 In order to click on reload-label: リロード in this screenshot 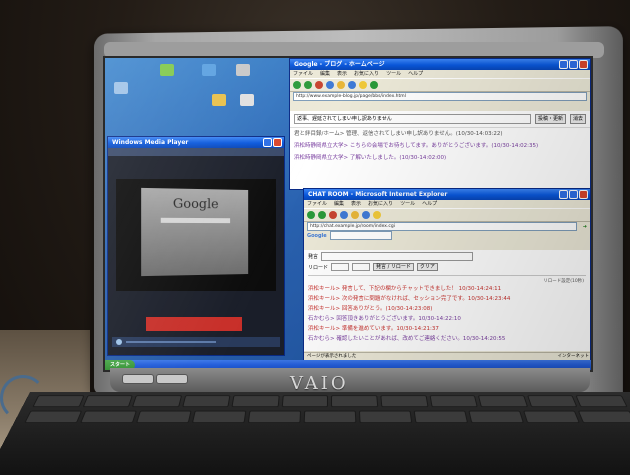, I will do `click(318, 267)`.